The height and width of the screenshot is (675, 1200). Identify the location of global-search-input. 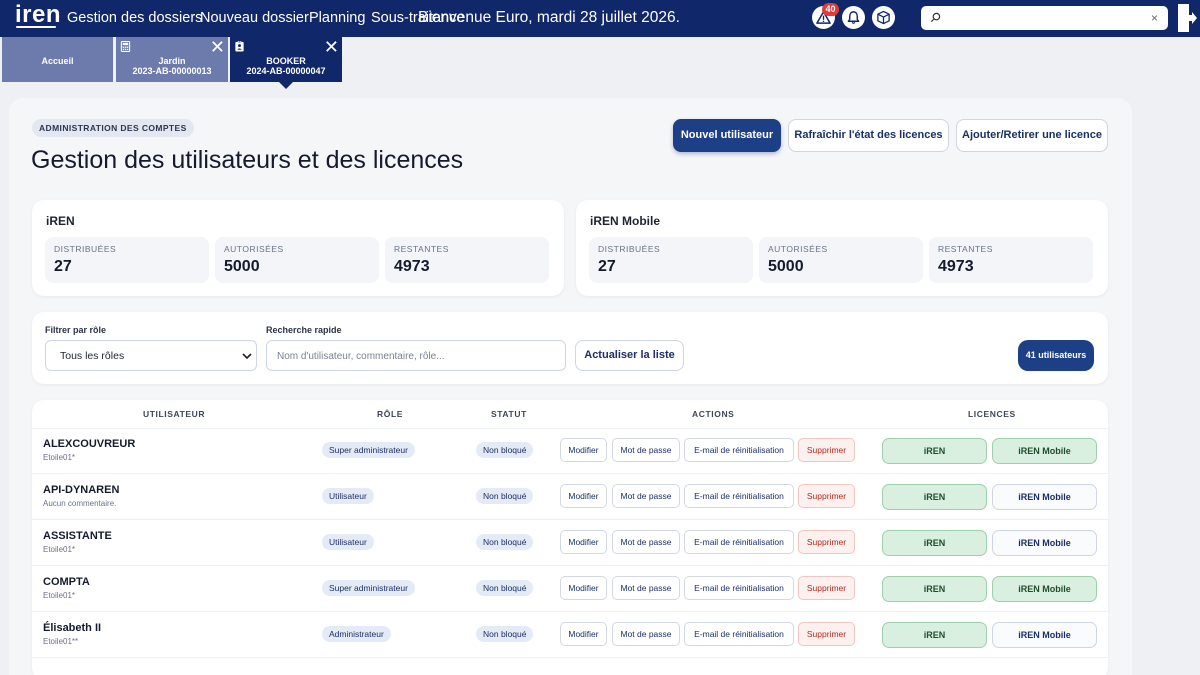
(1045, 18).